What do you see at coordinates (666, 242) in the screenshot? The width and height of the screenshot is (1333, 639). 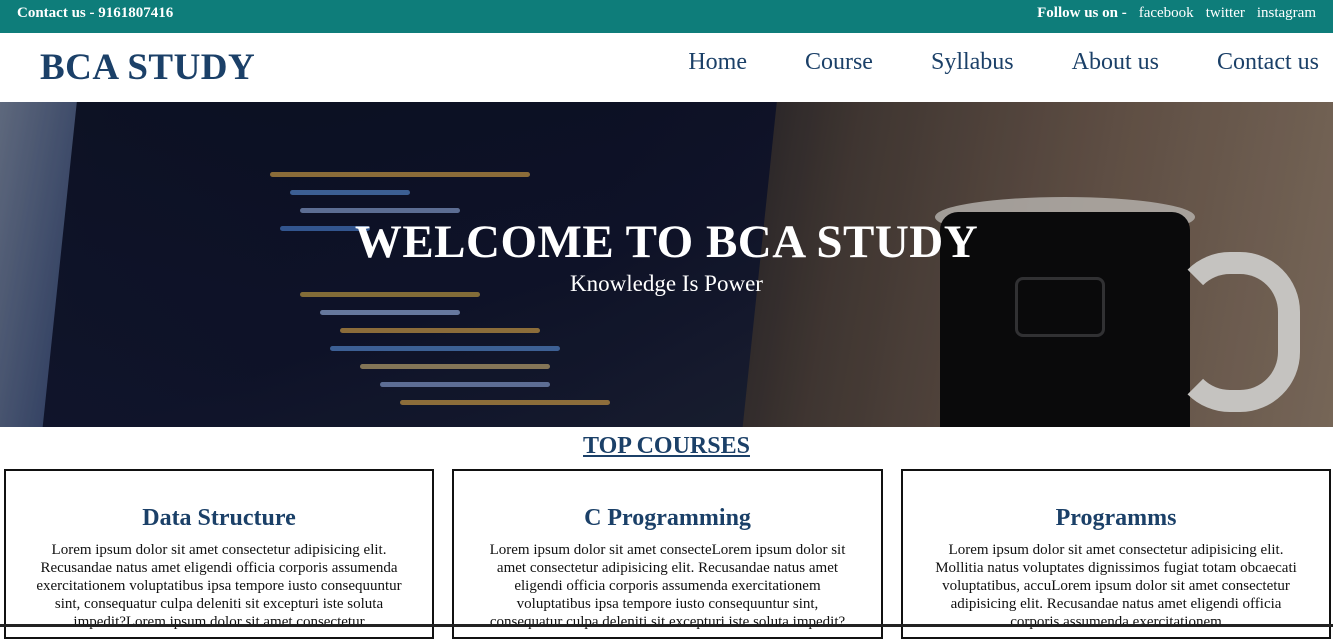 I see `hero-title: WELCOME TO BCA STUDY` at bounding box center [666, 242].